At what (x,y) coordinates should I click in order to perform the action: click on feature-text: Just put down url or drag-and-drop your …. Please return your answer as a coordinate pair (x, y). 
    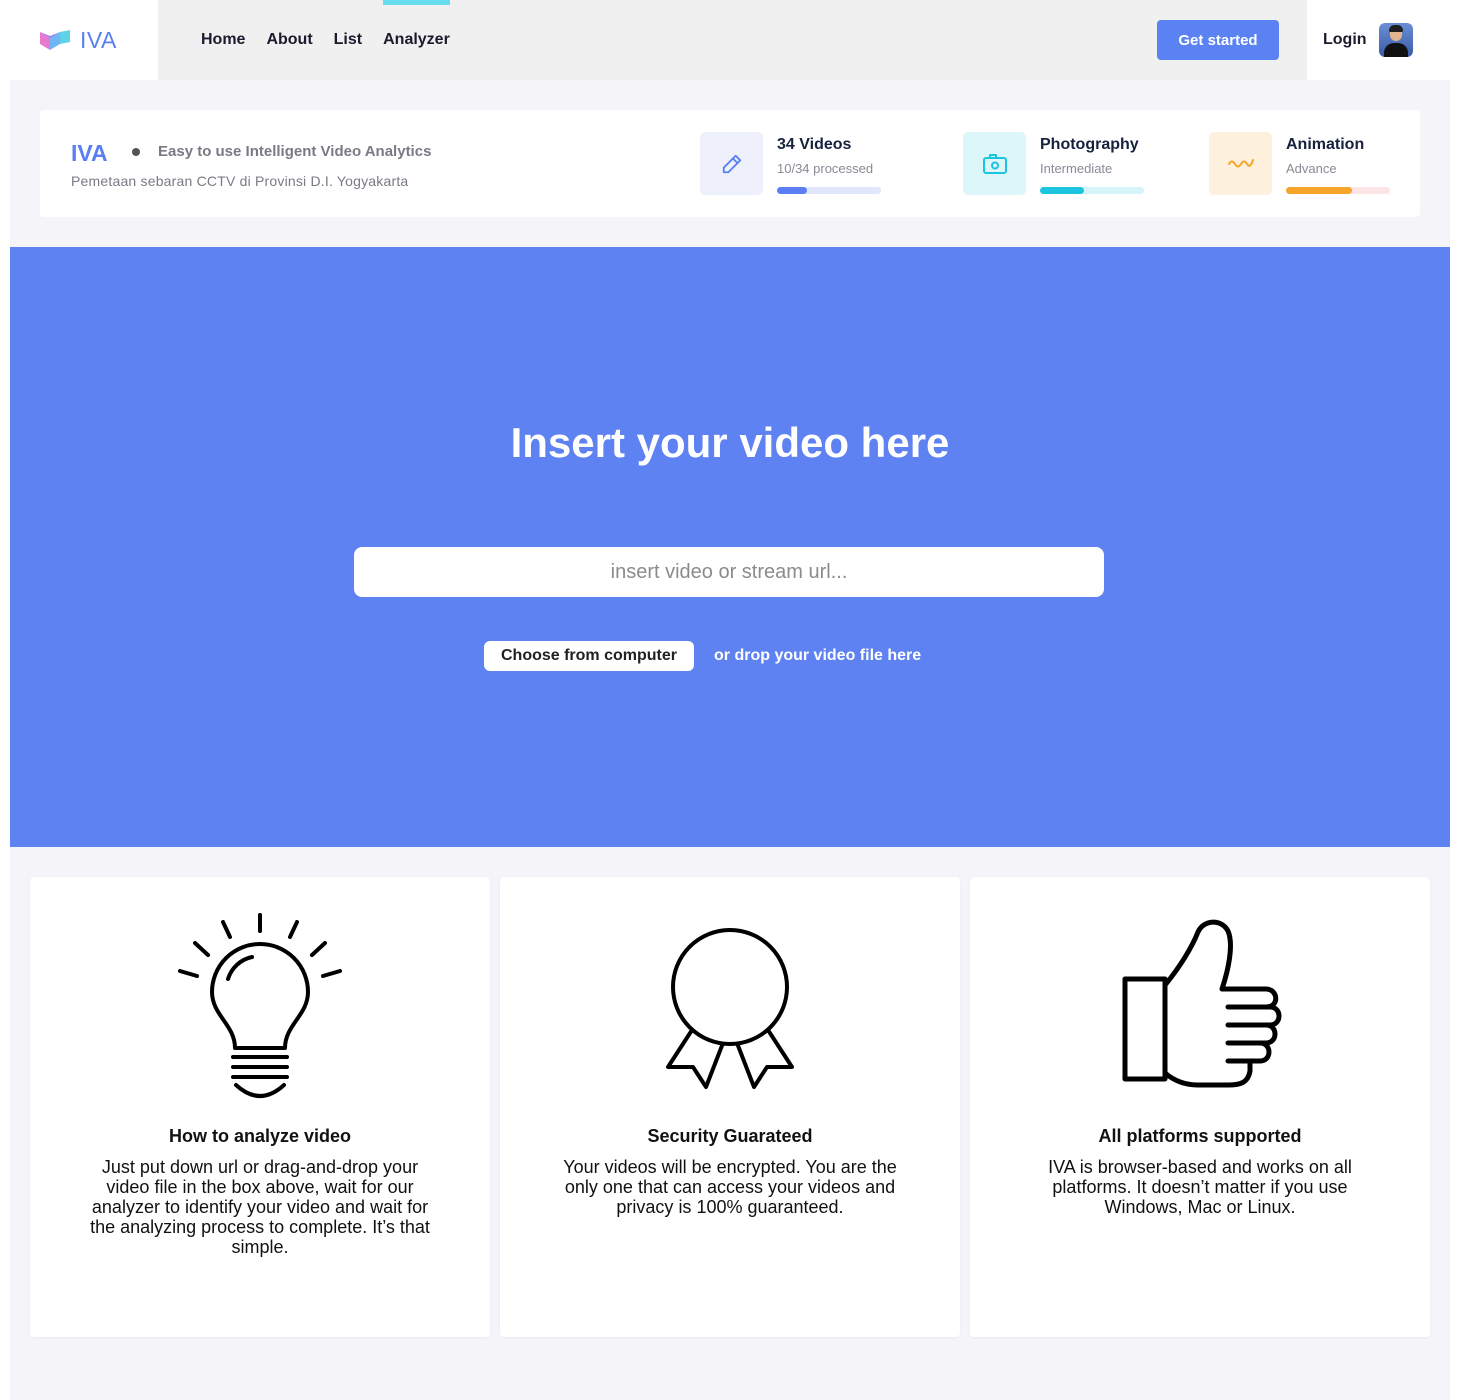
    Looking at the image, I should click on (260, 1207).